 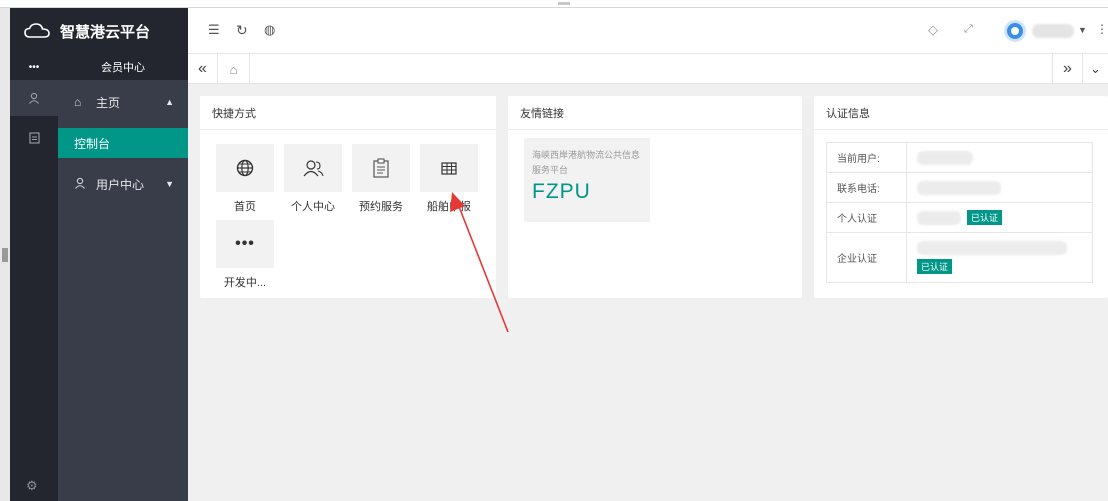 What do you see at coordinates (655, 197) in the screenshot?
I see `friend-links-card: 友情链接 海峡西岸港航物流公共信息服务平台 FZPU` at bounding box center [655, 197].